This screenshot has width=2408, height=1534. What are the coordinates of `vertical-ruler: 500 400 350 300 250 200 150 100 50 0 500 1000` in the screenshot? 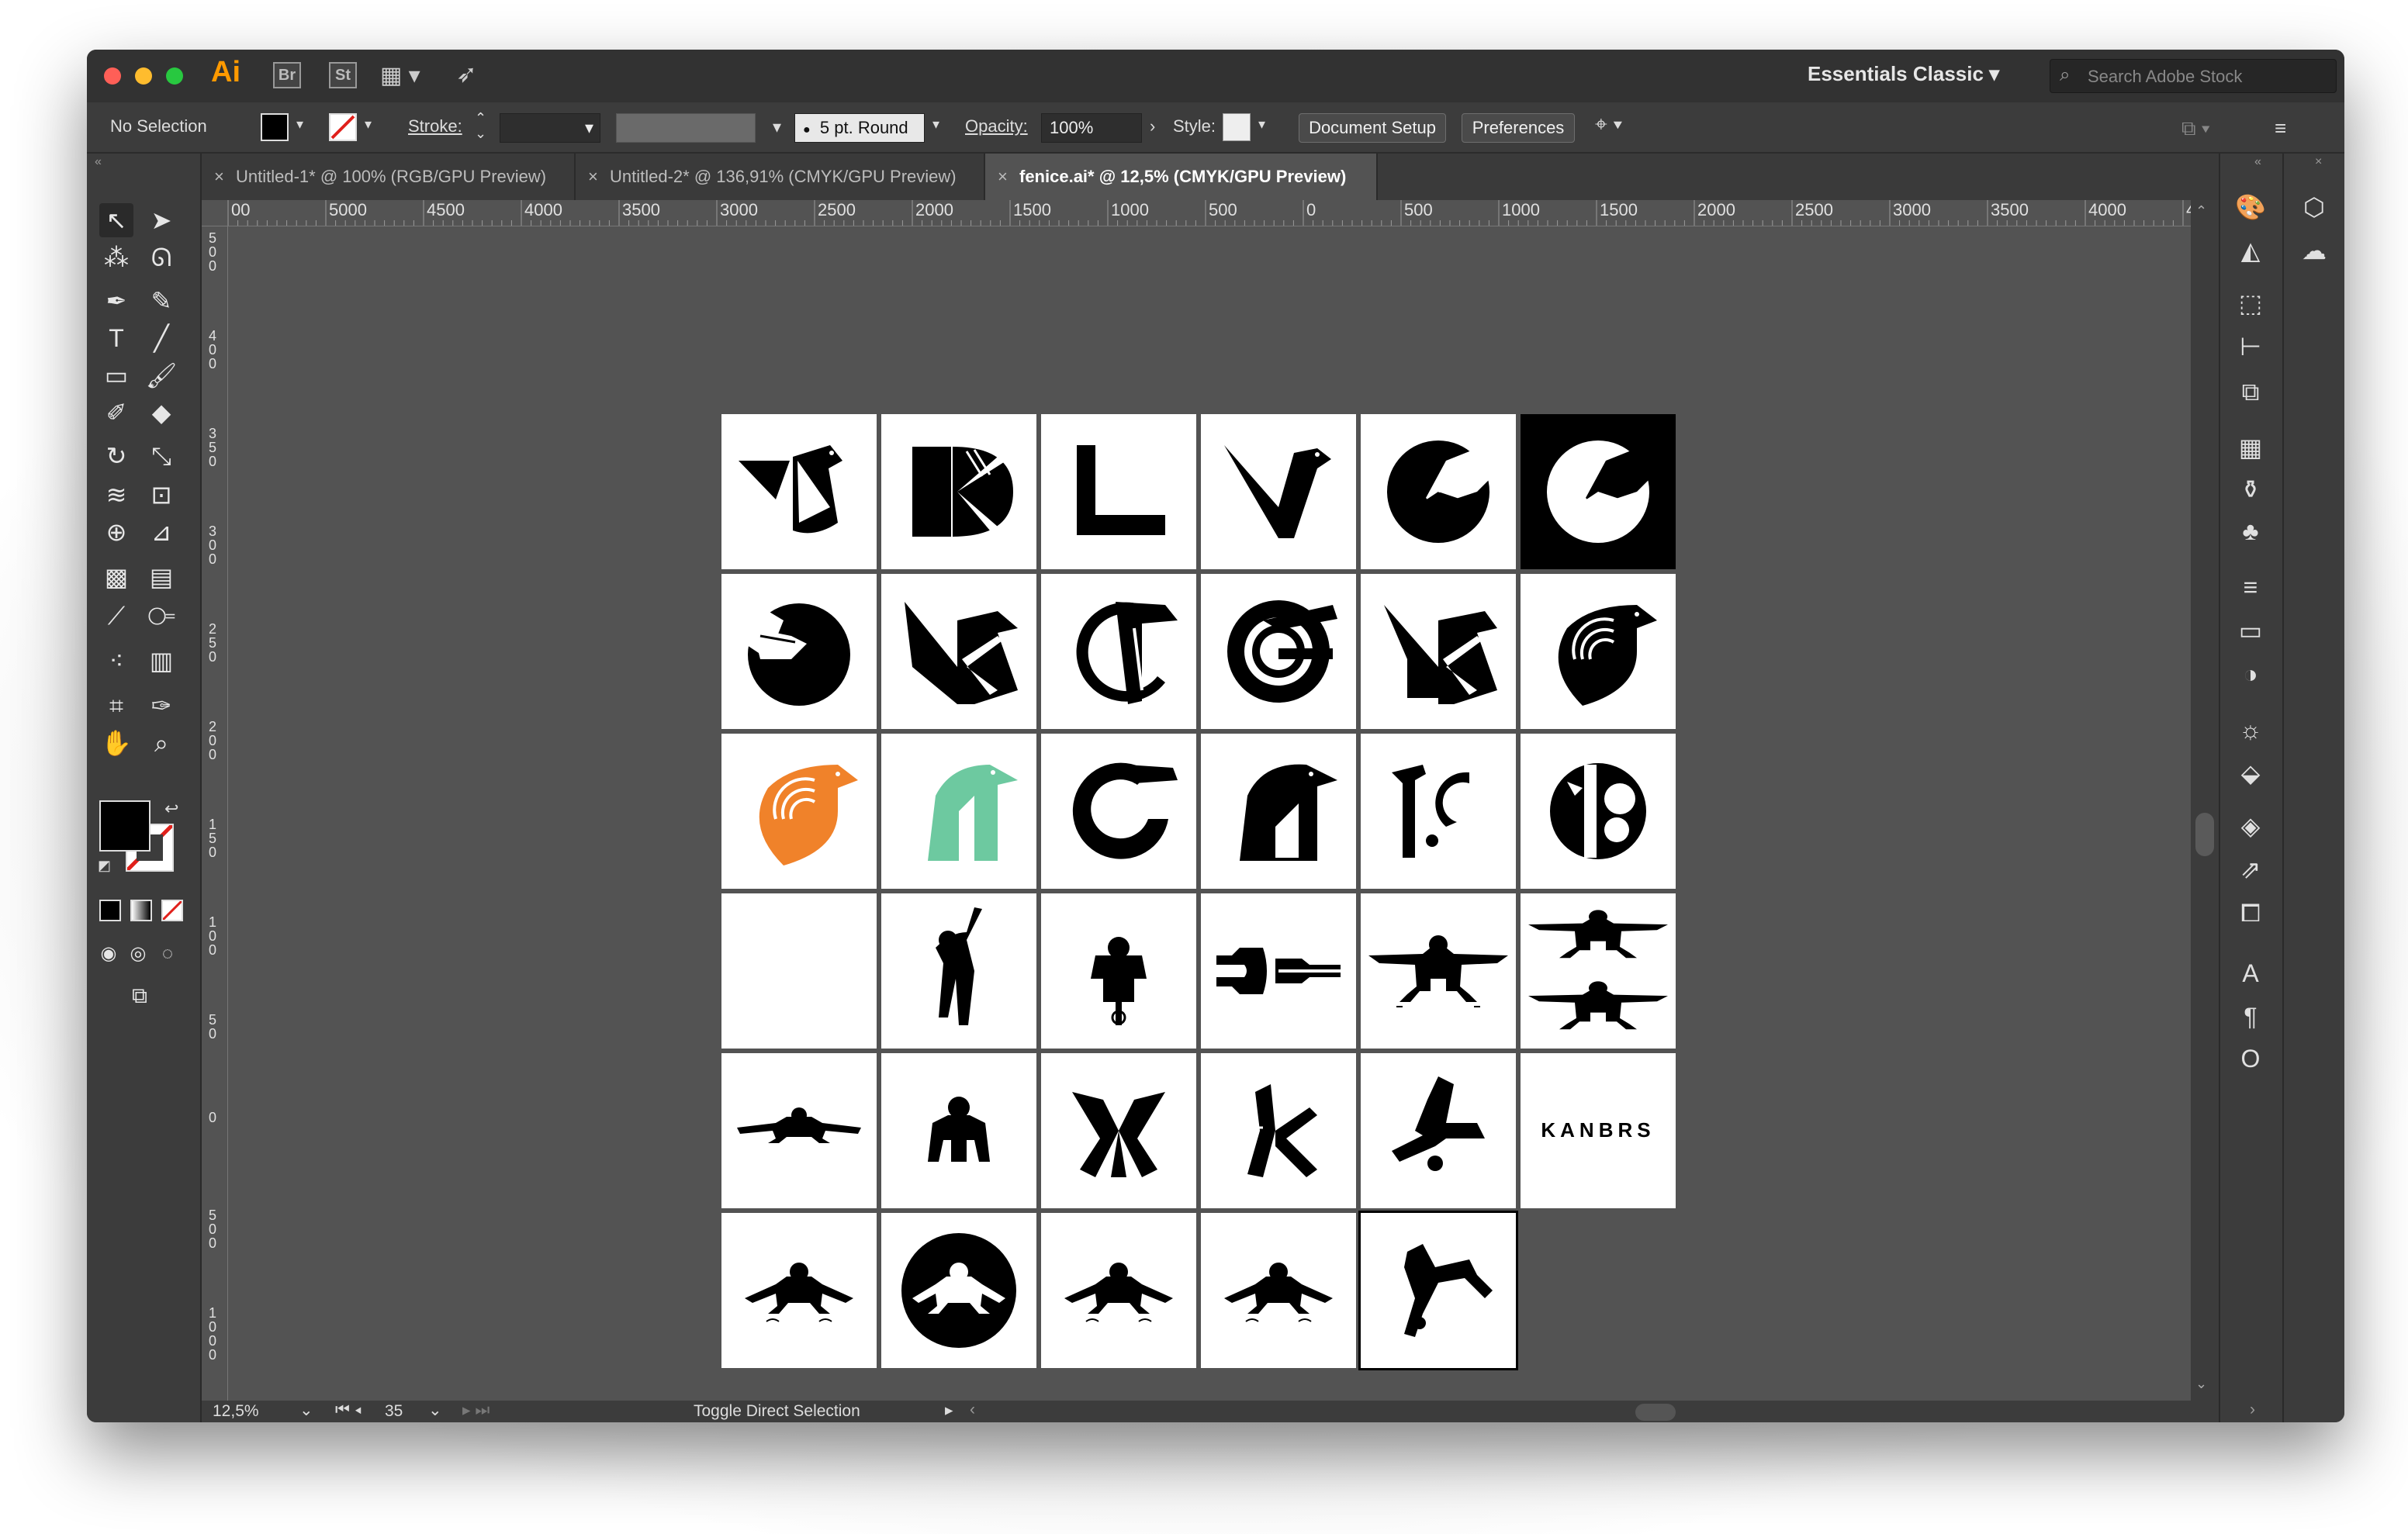 It's located at (215, 823).